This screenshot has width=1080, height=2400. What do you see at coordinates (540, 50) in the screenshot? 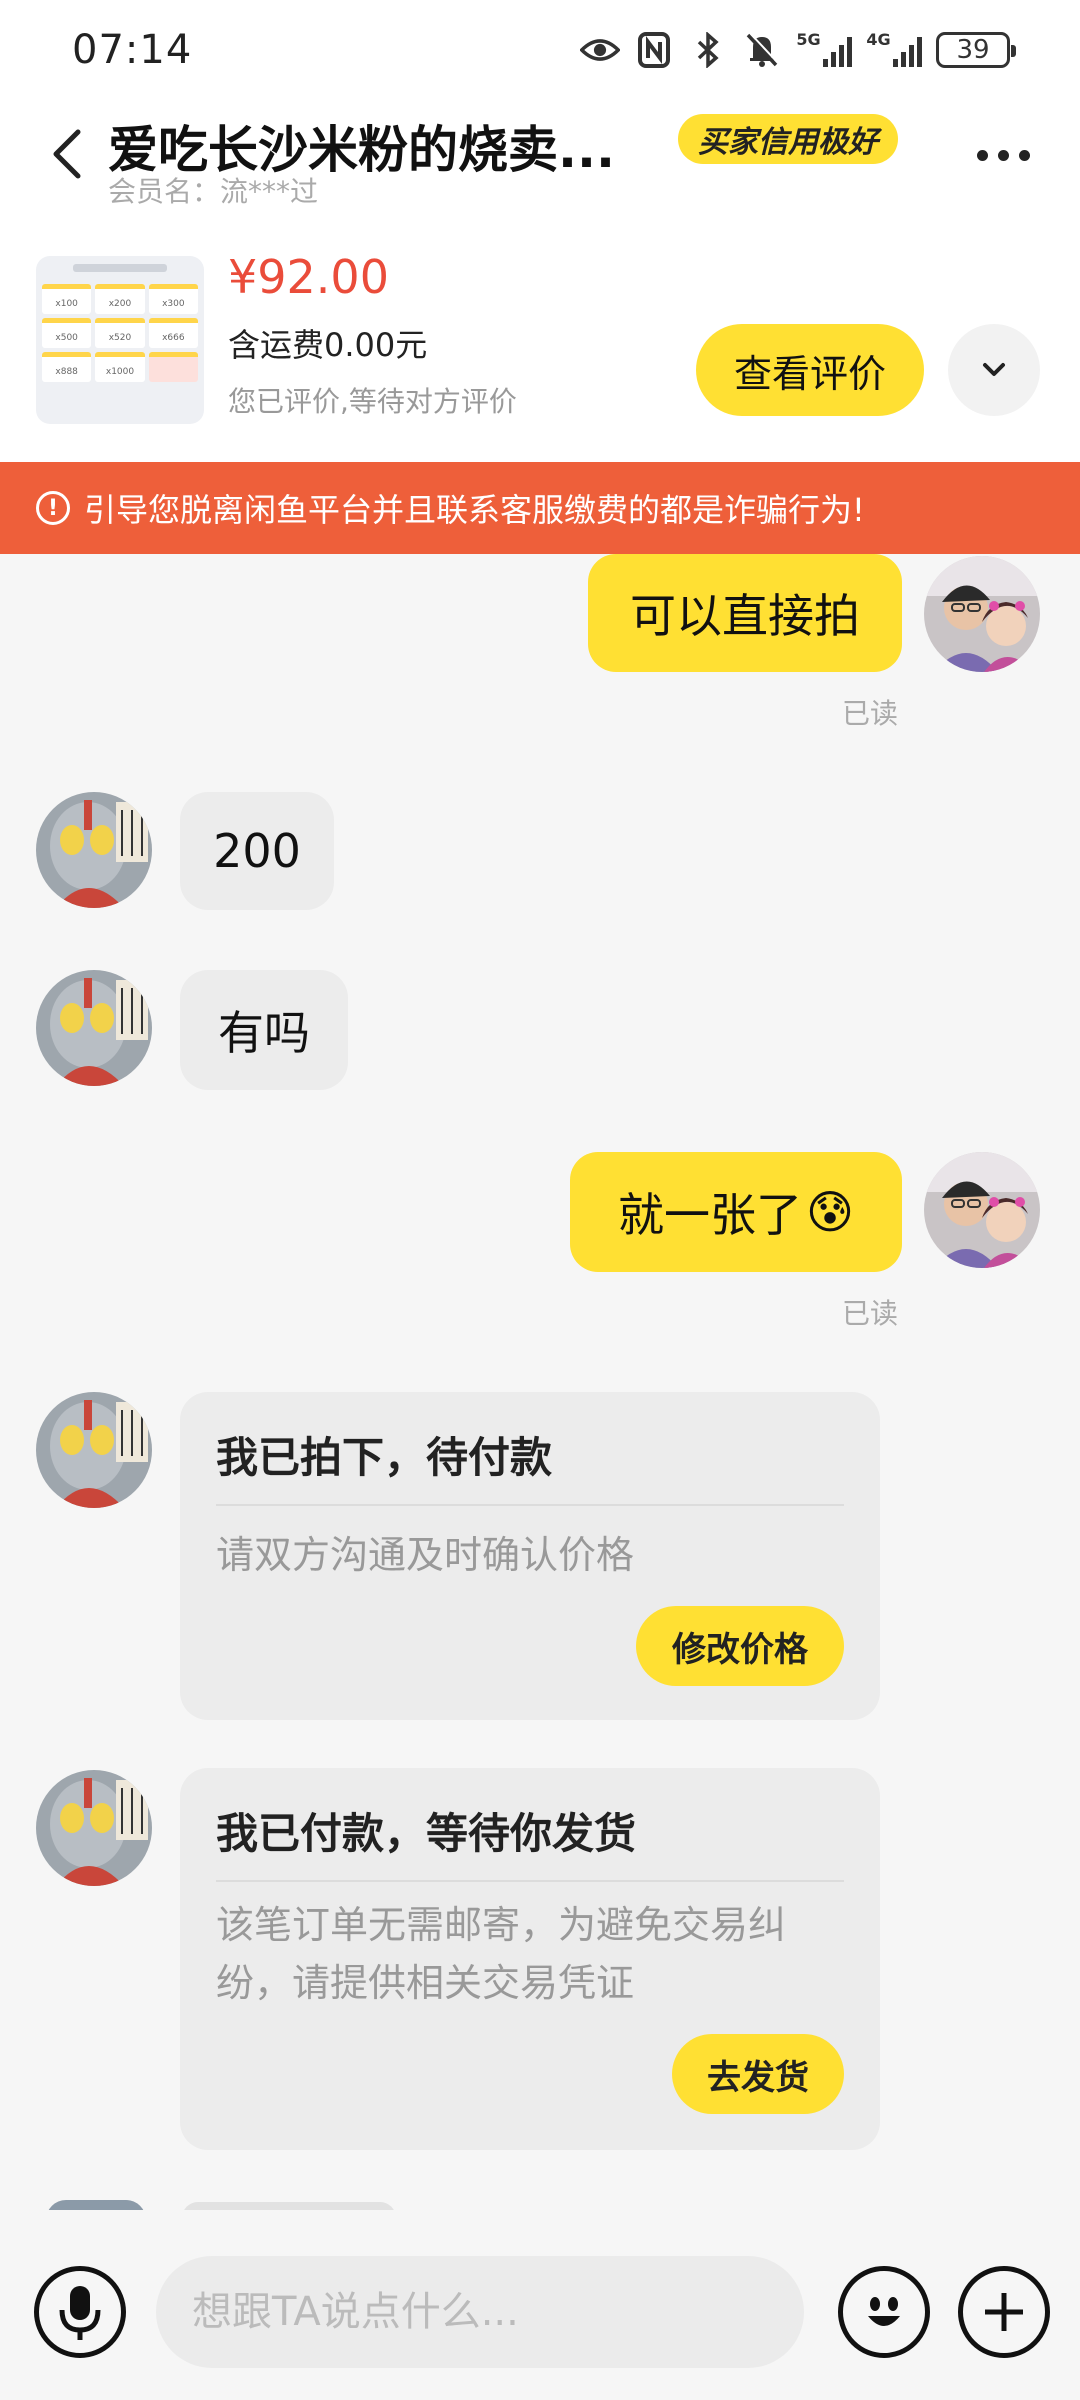
I see `status-bar: 07:14 5G 4G 39` at bounding box center [540, 50].